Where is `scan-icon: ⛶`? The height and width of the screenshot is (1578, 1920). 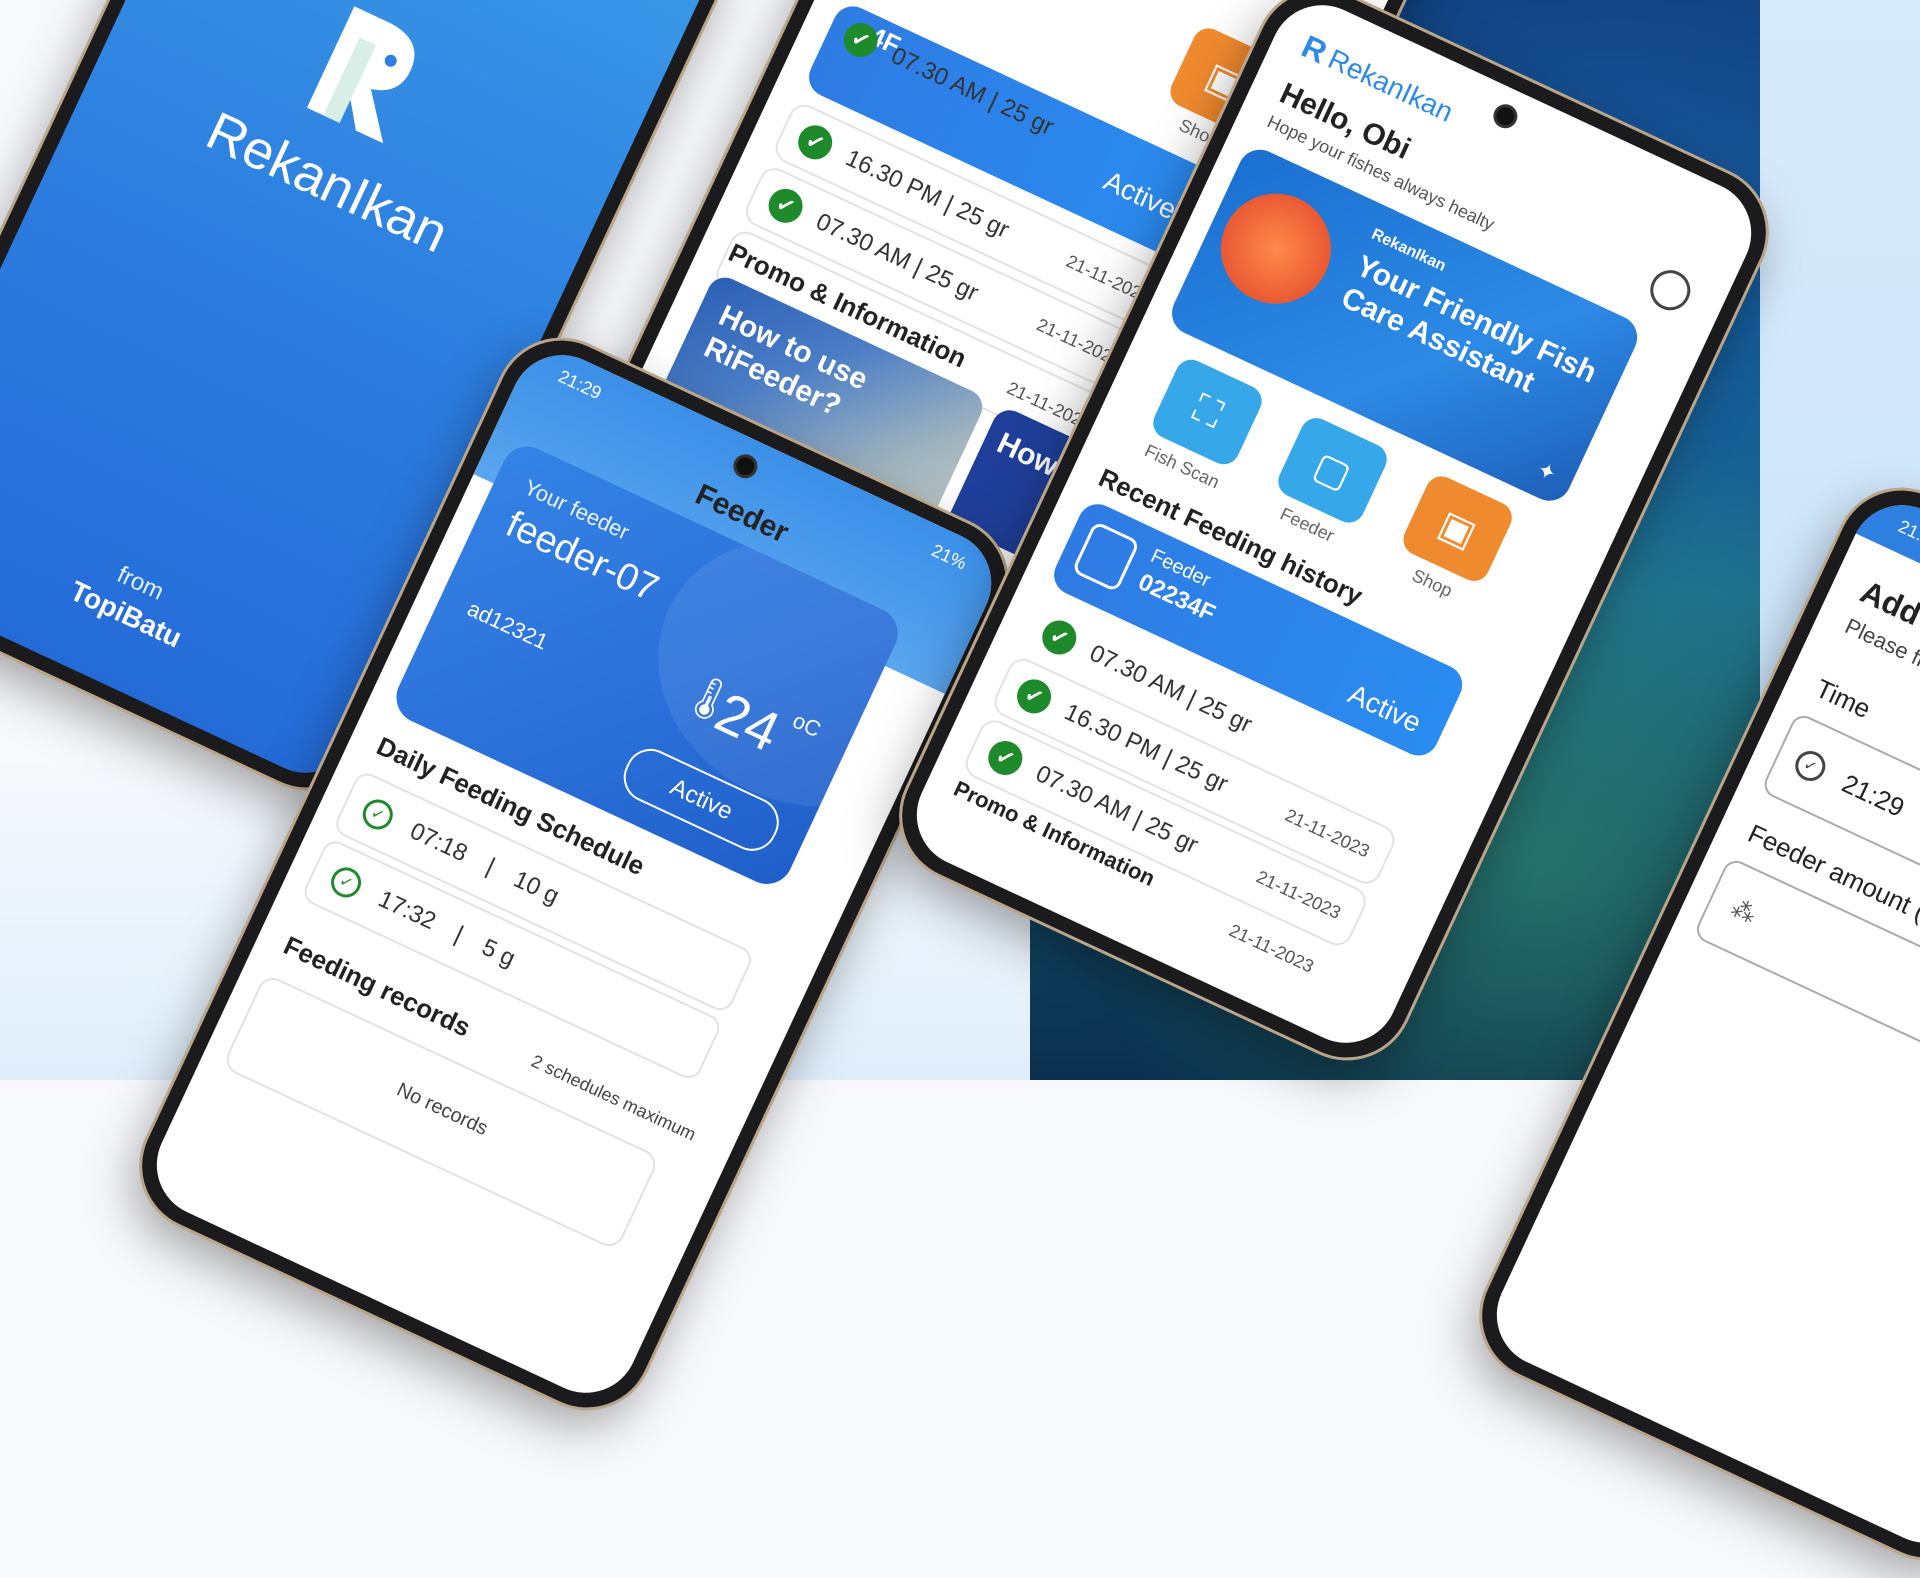
scan-icon: ⛶ is located at coordinates (1207, 411).